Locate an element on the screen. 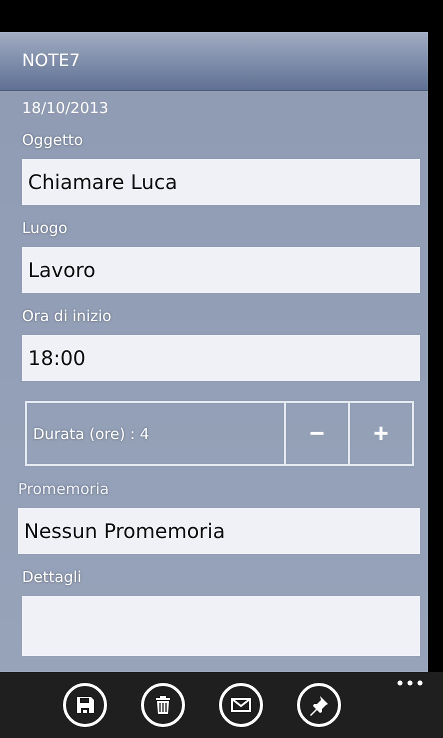 The image size is (443, 738). save-button is located at coordinates (84, 705).